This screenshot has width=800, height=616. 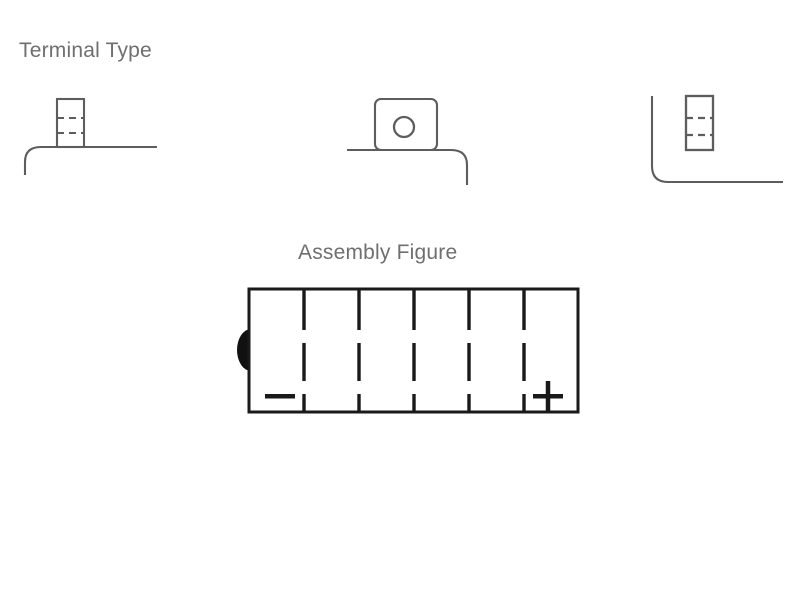 What do you see at coordinates (378, 252) in the screenshot?
I see `assembly-figure-heading: Assembly Figure` at bounding box center [378, 252].